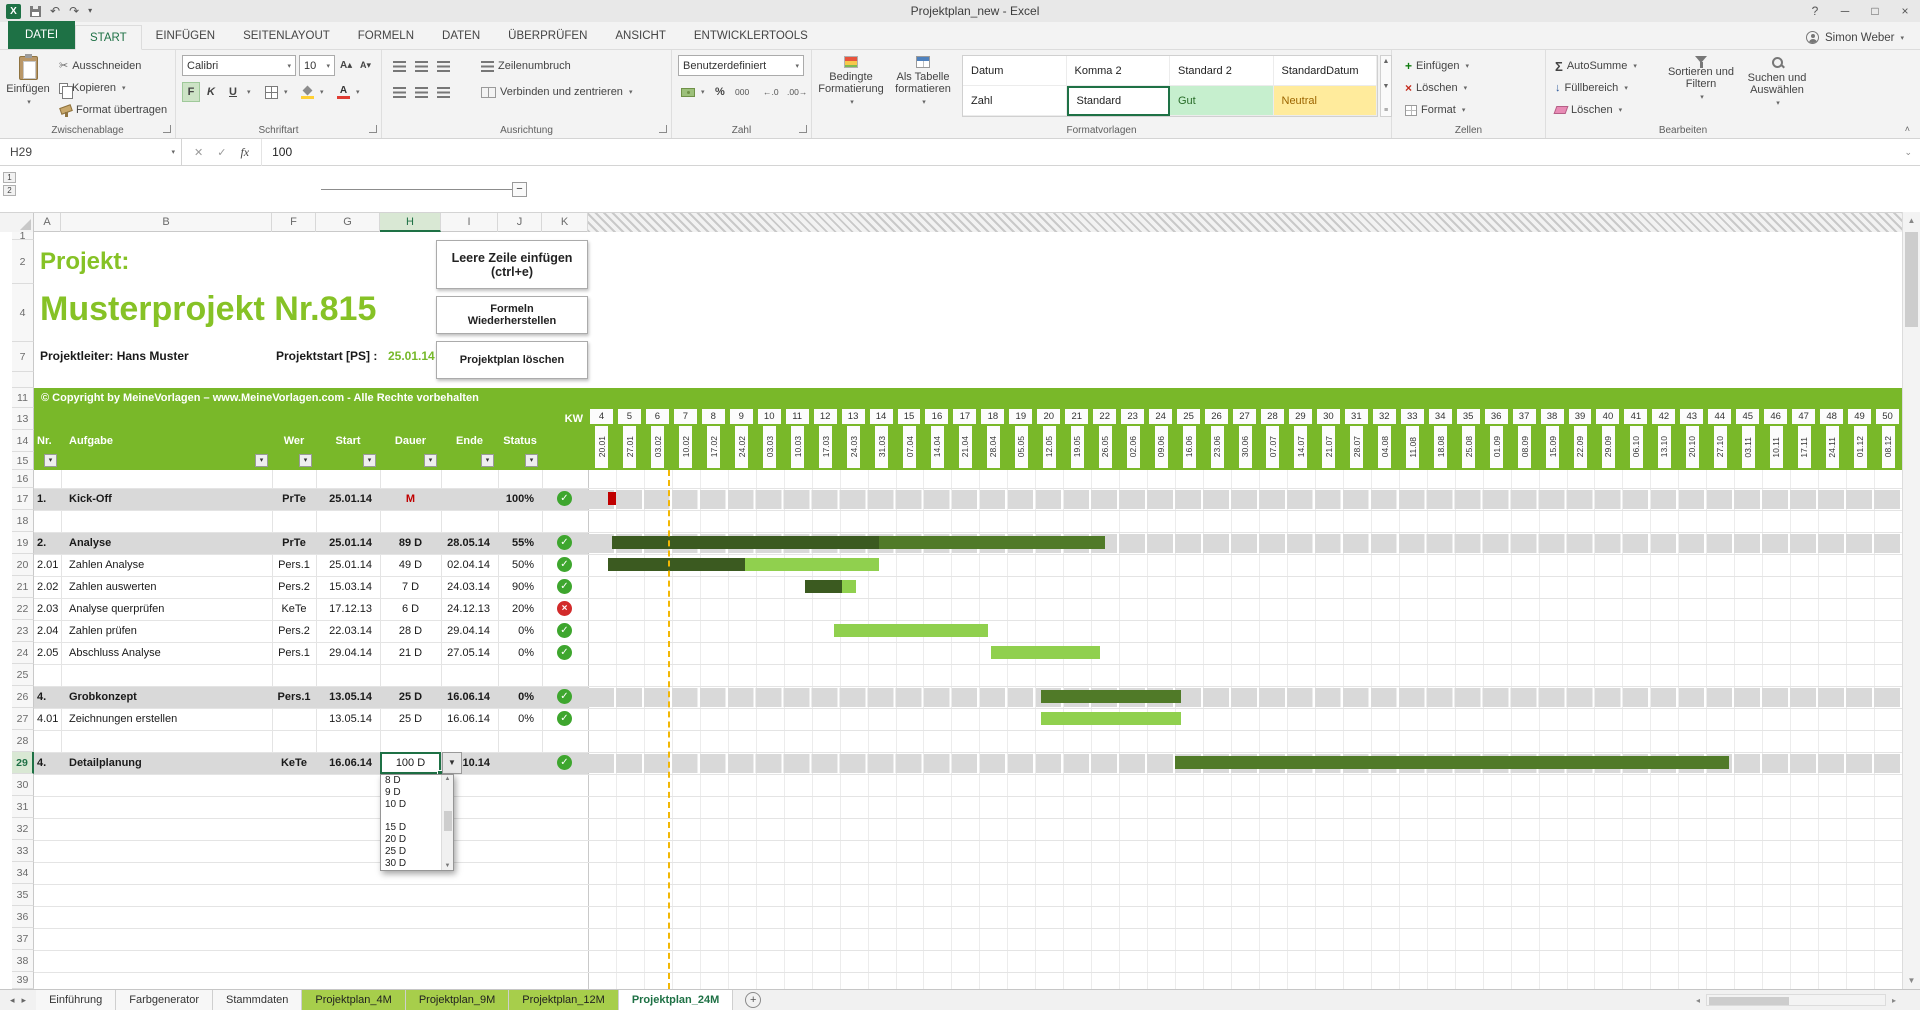 The height and width of the screenshot is (1010, 1920). Describe the element at coordinates (50, 460) in the screenshot. I see `filter-button-A: ▾` at that location.